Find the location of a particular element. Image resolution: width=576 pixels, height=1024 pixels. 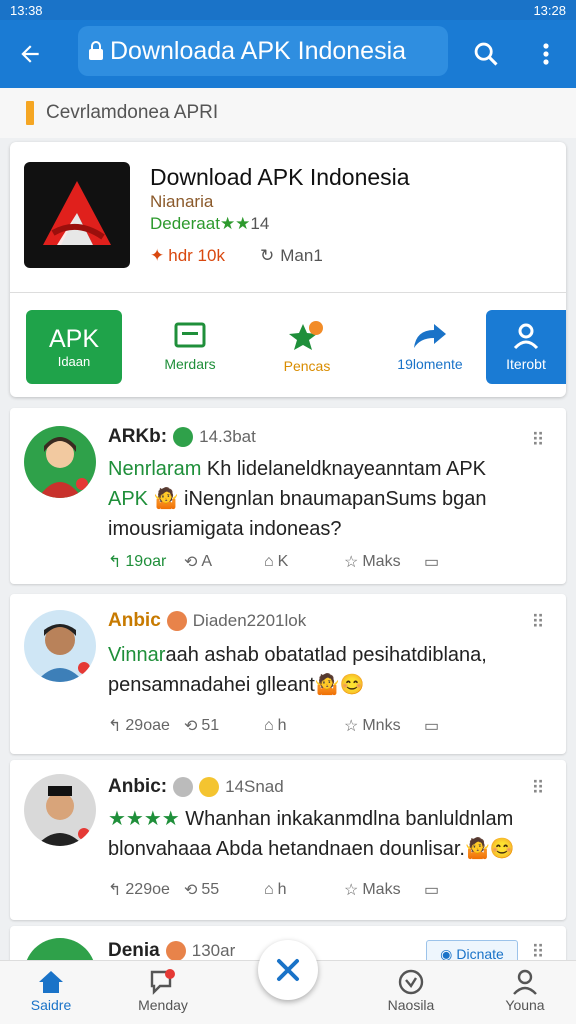

apk-button-title: APK is located at coordinates (74, 339).